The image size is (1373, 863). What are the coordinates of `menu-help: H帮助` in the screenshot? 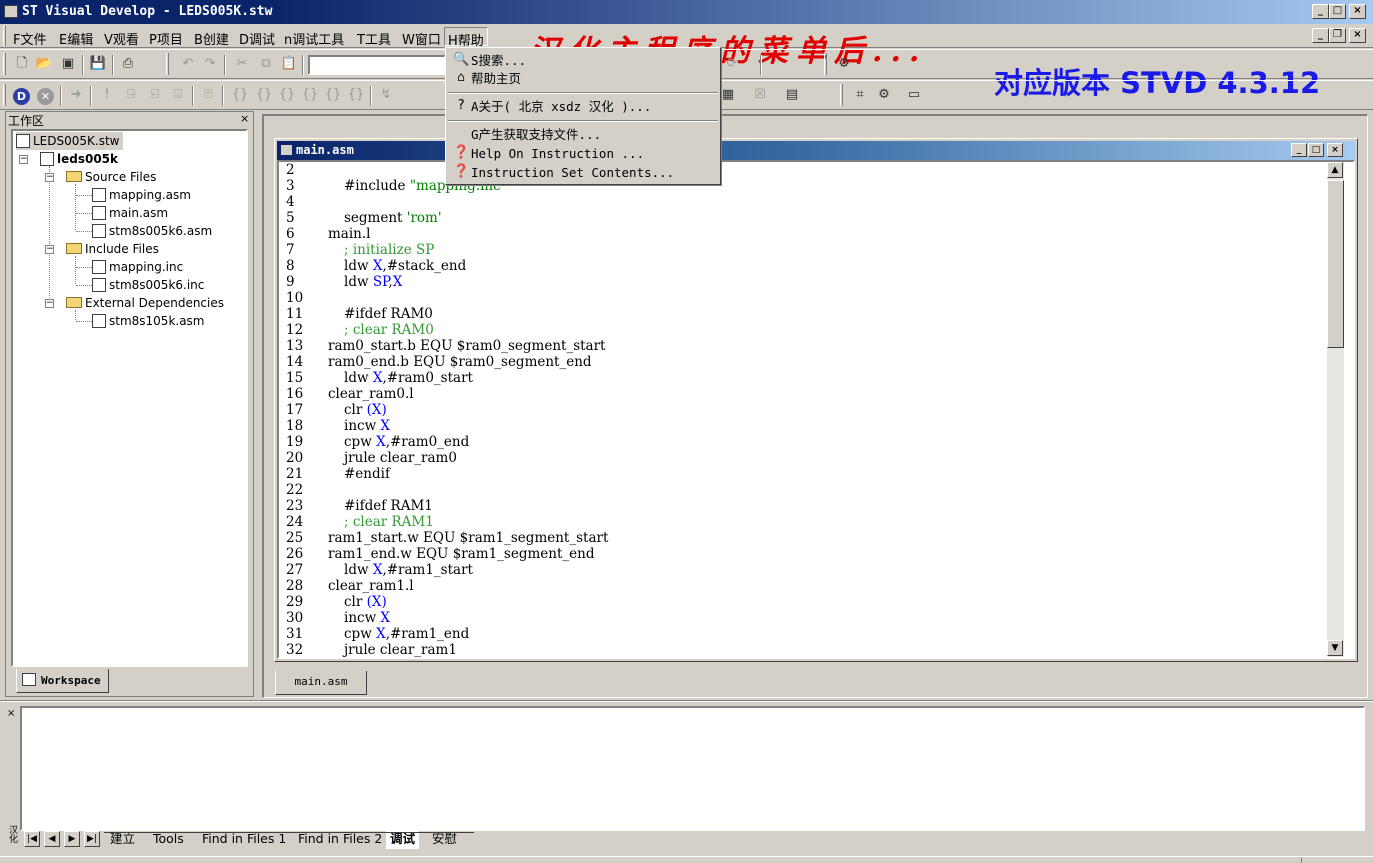 It's located at (466, 38).